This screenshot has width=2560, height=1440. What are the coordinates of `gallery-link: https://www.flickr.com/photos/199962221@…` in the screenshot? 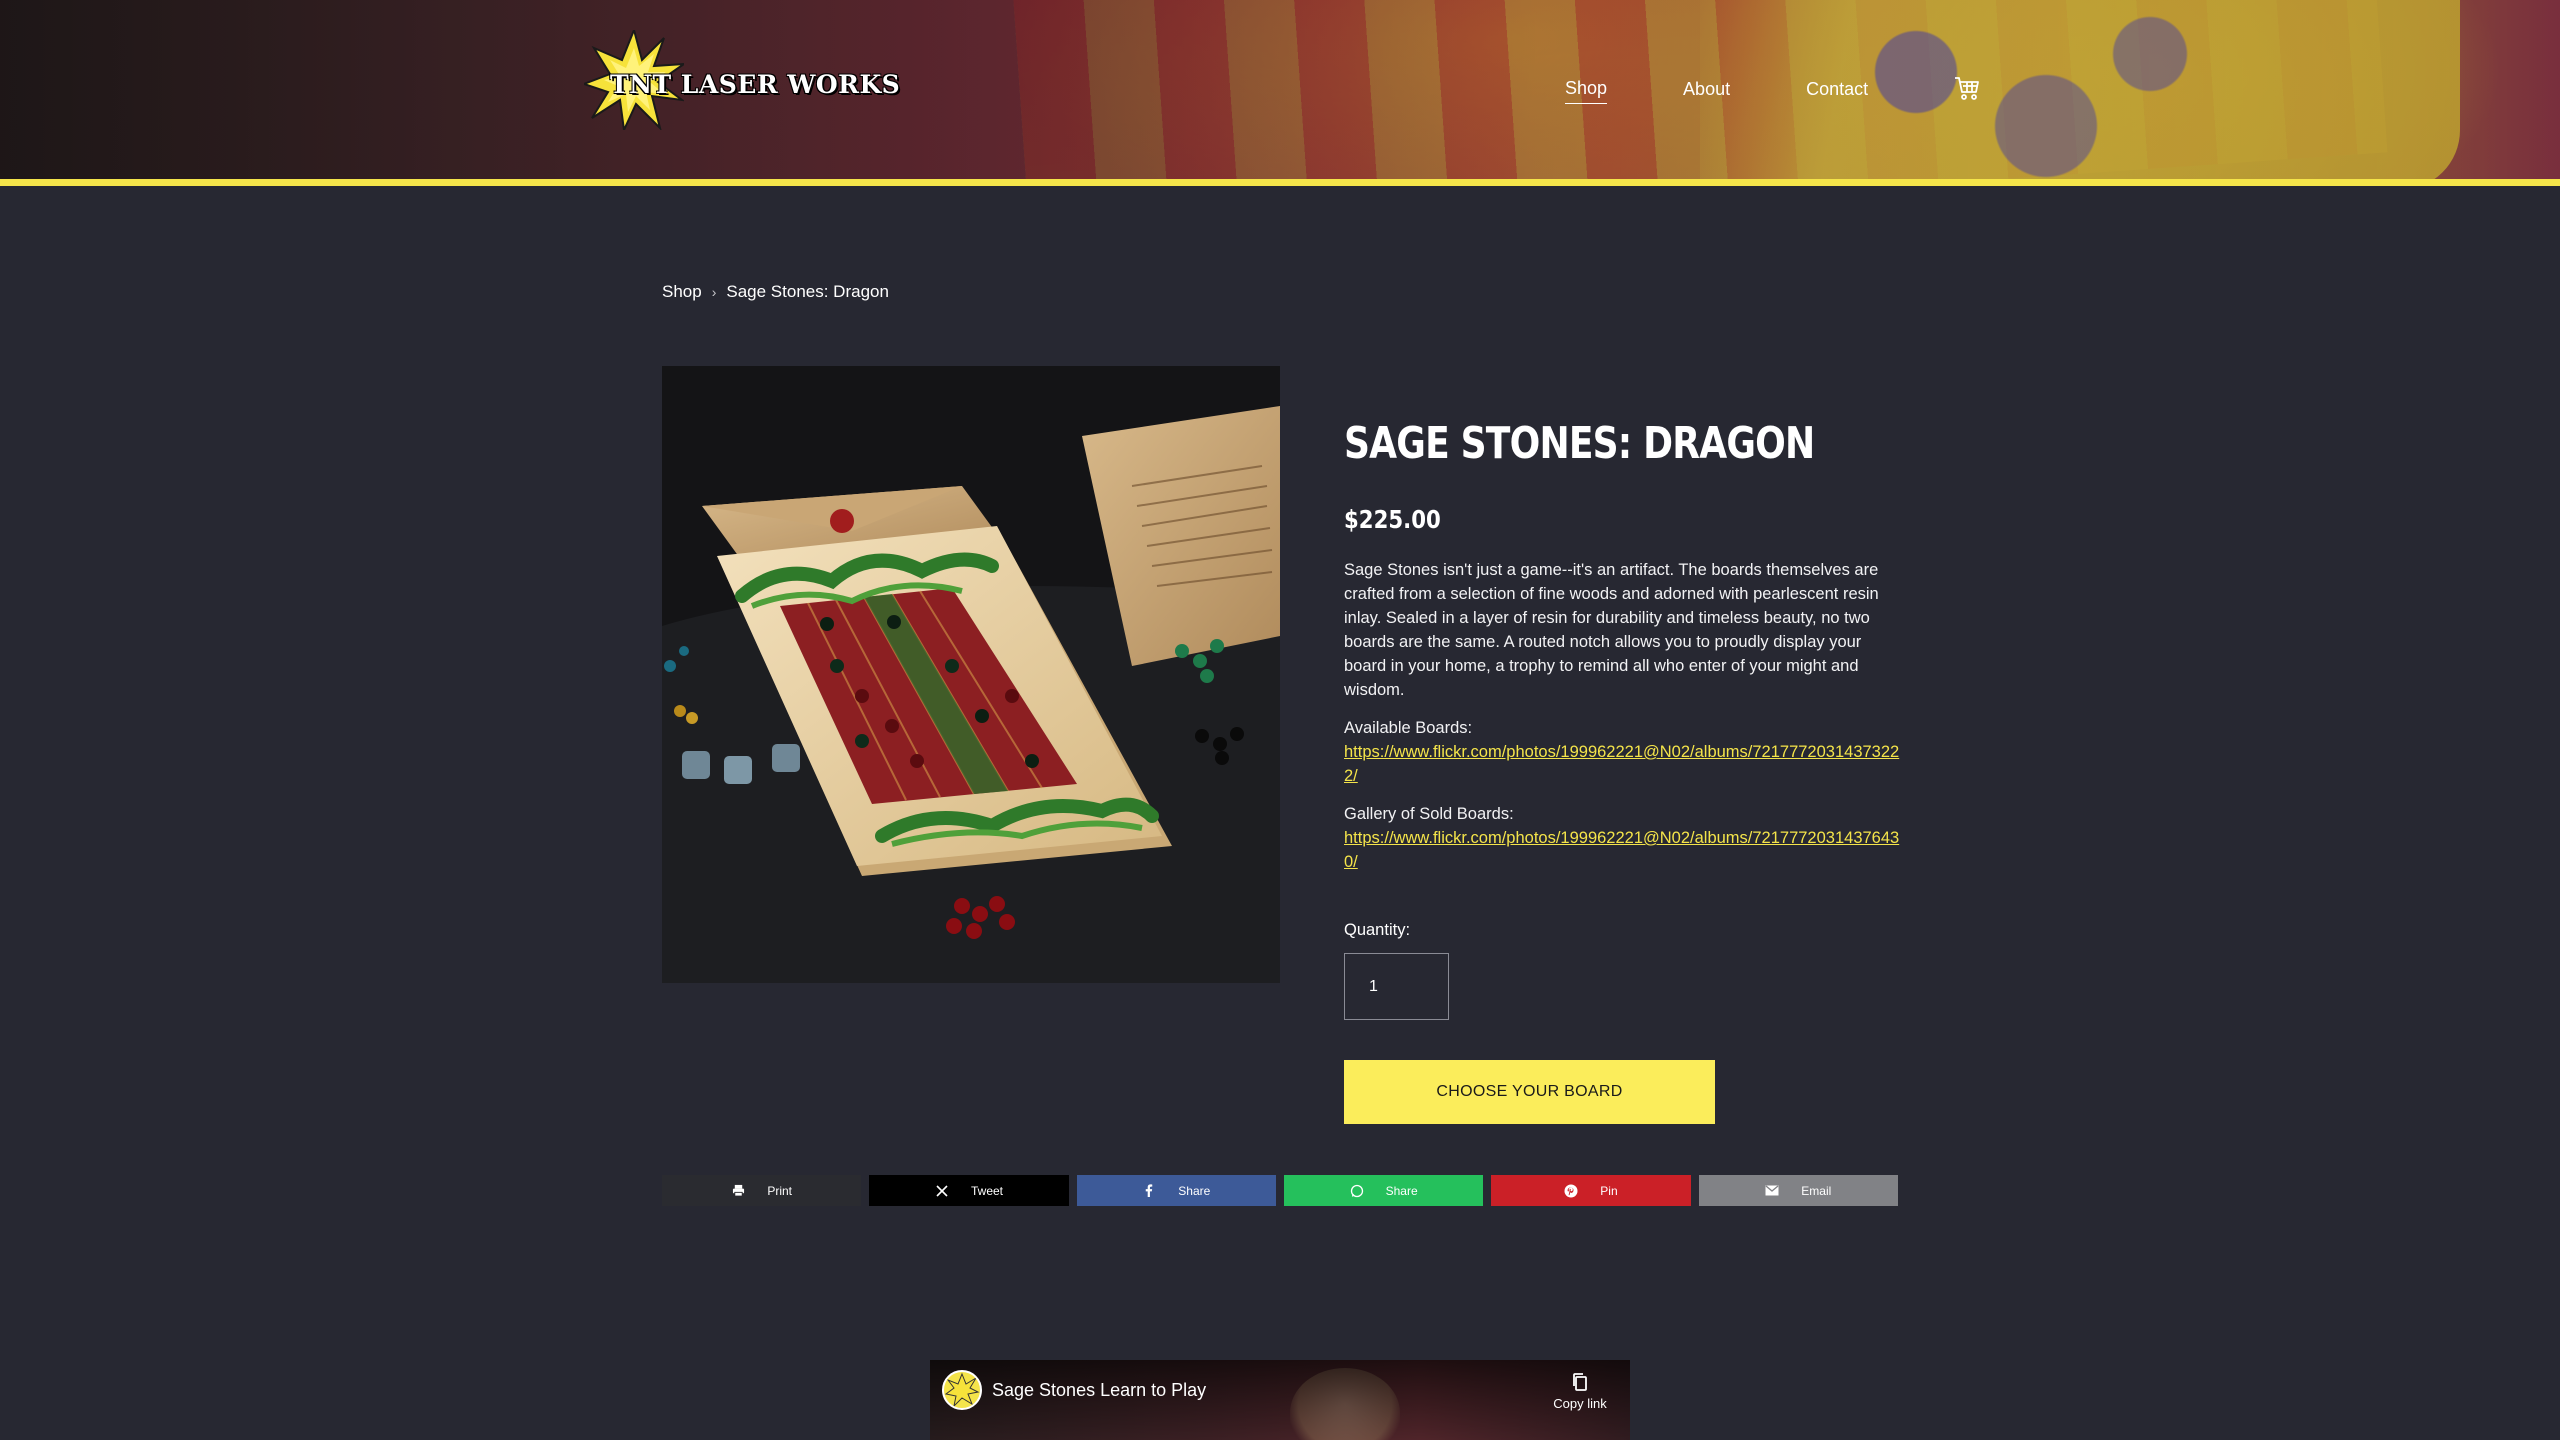 It's located at (1622, 850).